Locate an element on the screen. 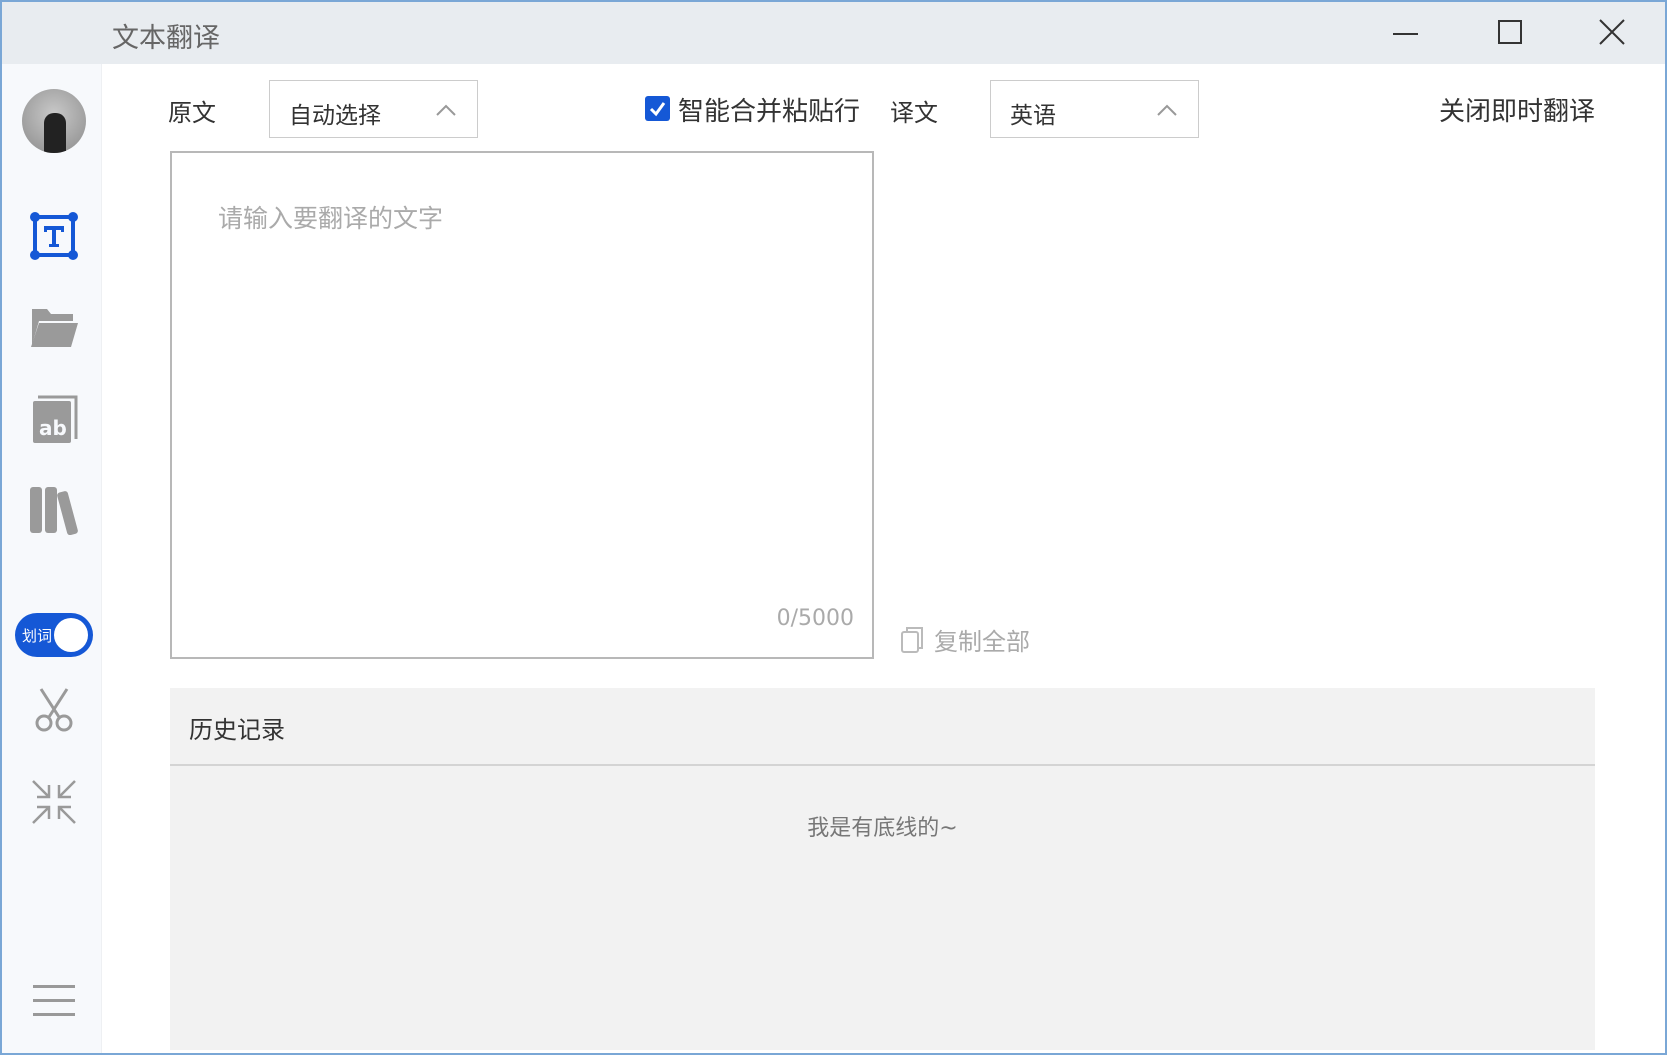 The width and height of the screenshot is (1667, 1055). books-icon is located at coordinates (54, 511).